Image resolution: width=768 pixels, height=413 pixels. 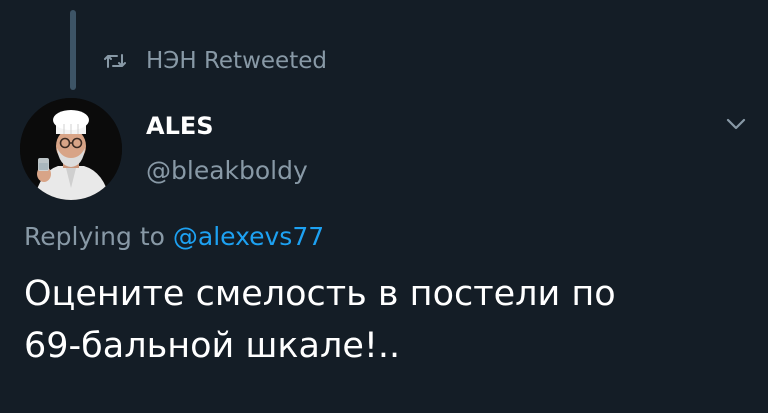 I want to click on avatar, so click(x=71, y=149).